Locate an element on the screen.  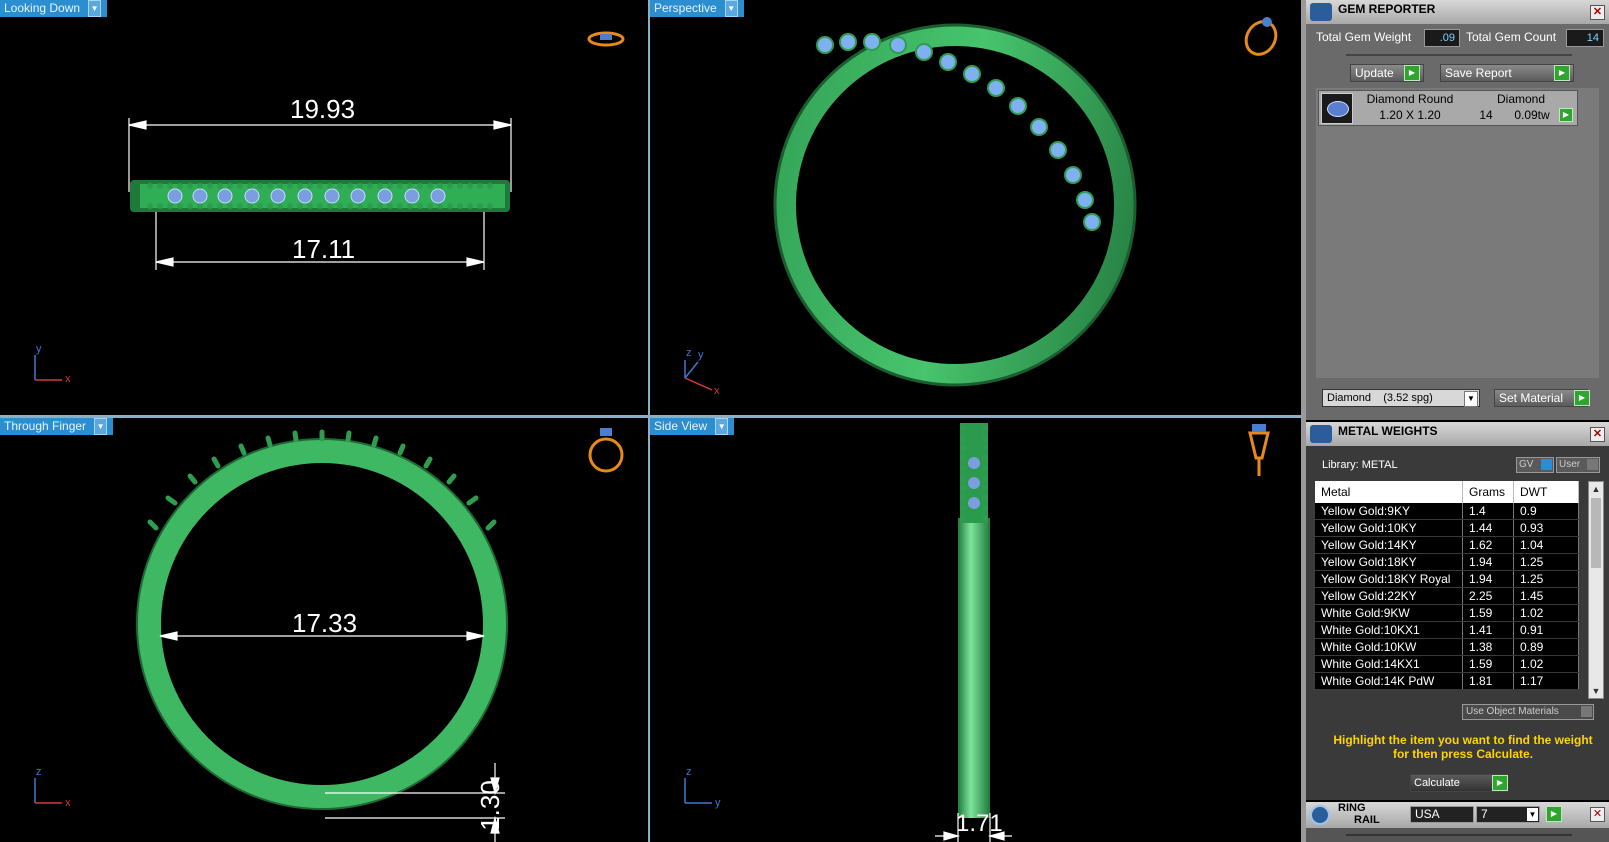
table-row: Yellow Gold:10KY 1.44 0.93 is located at coordinates (1447, 528).